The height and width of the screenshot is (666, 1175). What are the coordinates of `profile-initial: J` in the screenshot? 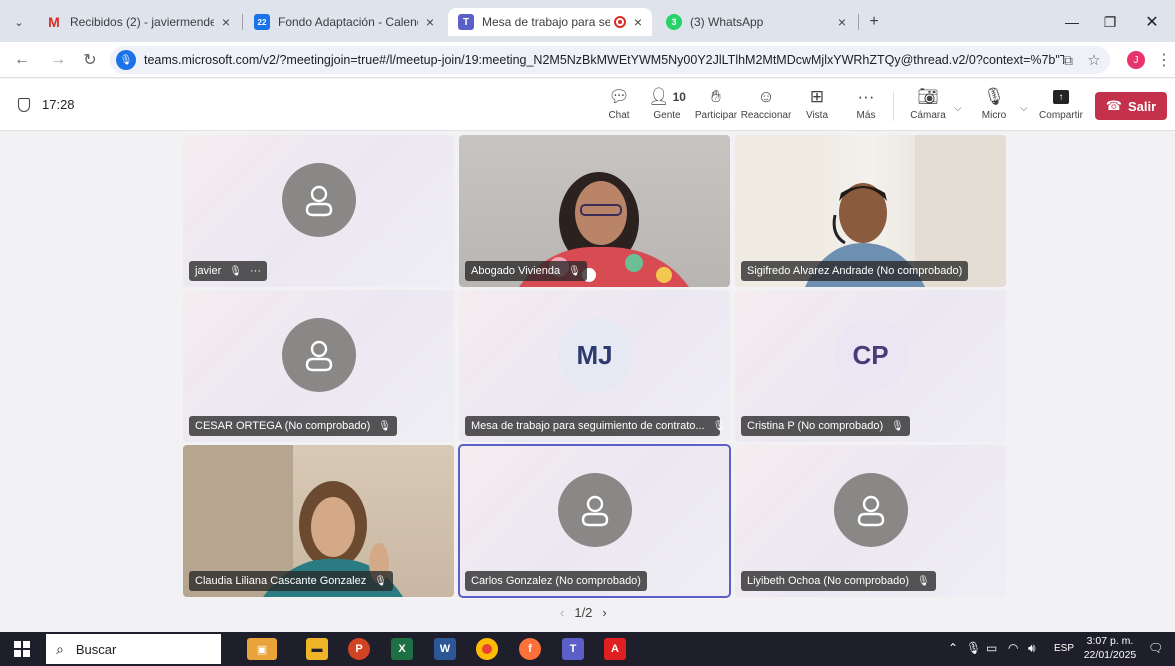 It's located at (1136, 60).